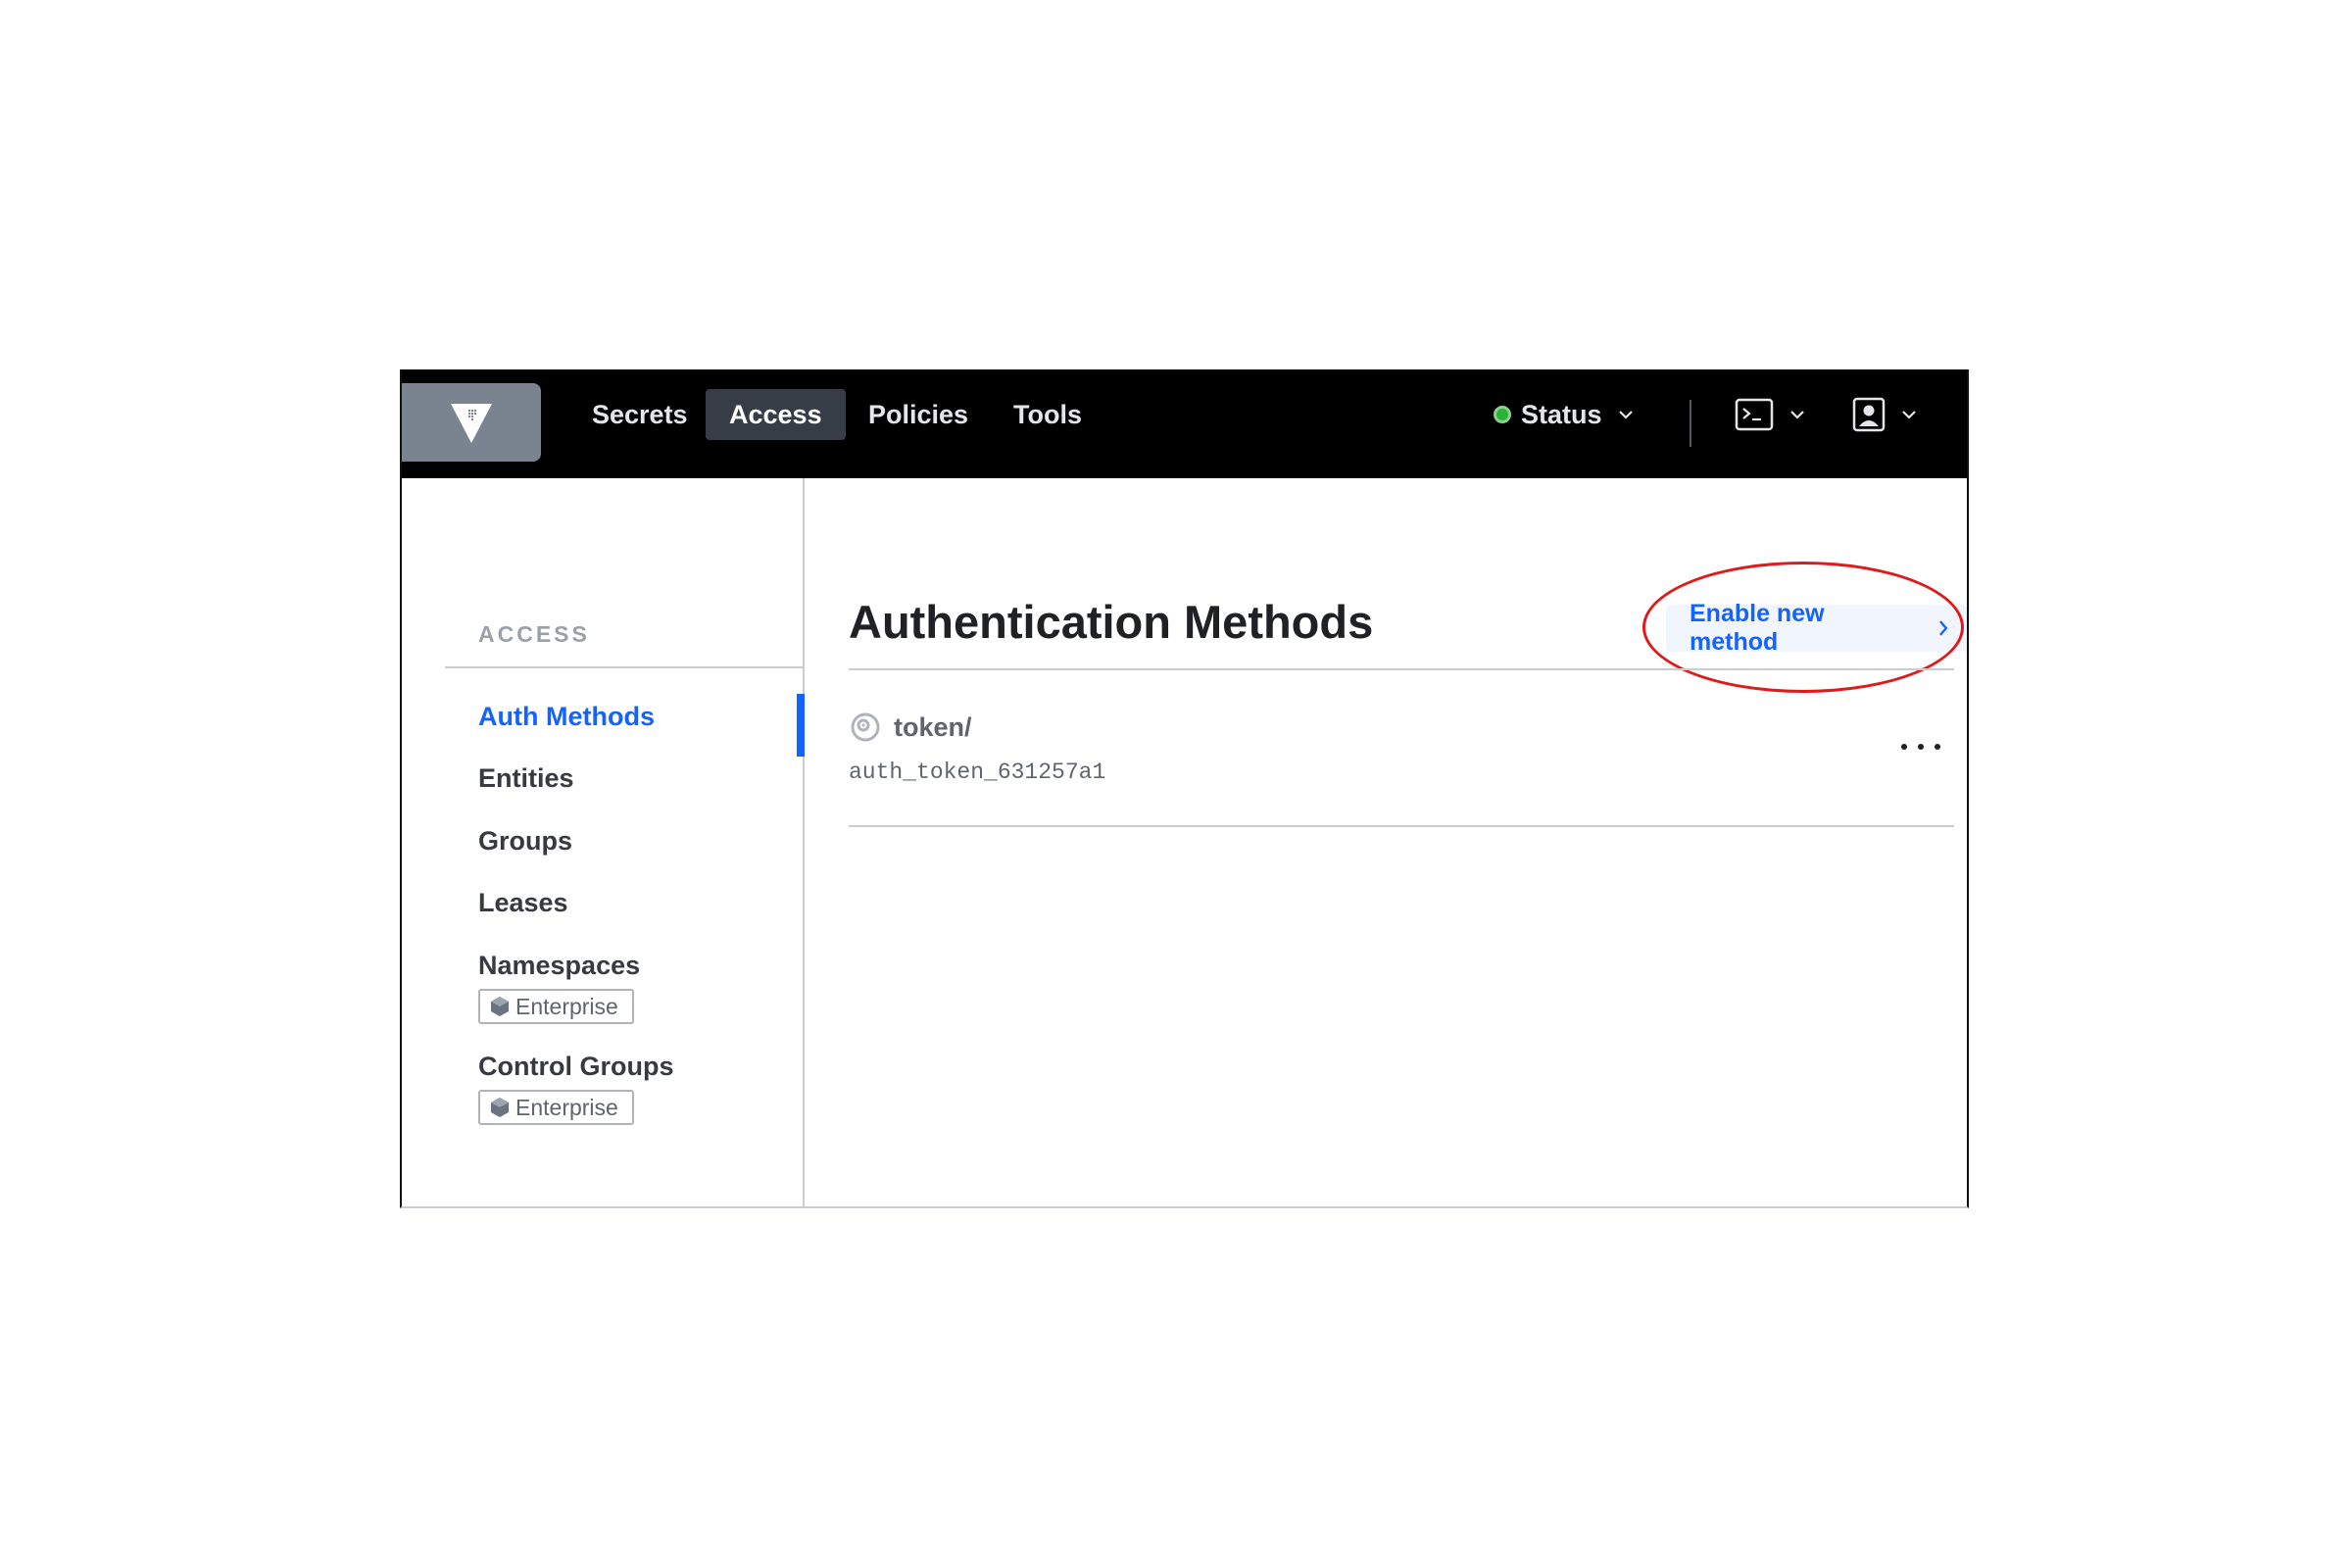  Describe the element at coordinates (575, 1067) in the screenshot. I see `sidebar-item-control-groups: Control Groups` at that location.